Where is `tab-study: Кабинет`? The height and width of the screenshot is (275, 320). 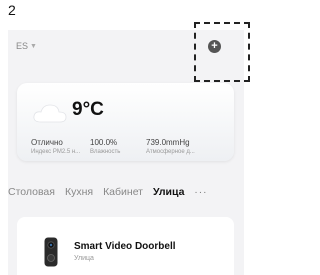
tab-study: Кабинет is located at coordinates (123, 192).